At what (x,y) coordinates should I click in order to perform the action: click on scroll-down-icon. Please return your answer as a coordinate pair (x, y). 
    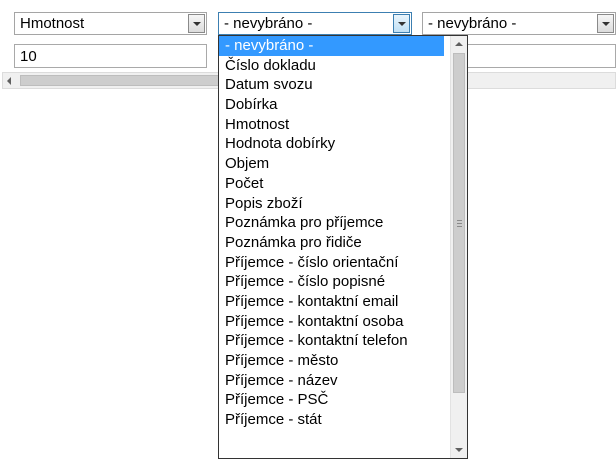
    Looking at the image, I should click on (459, 450).